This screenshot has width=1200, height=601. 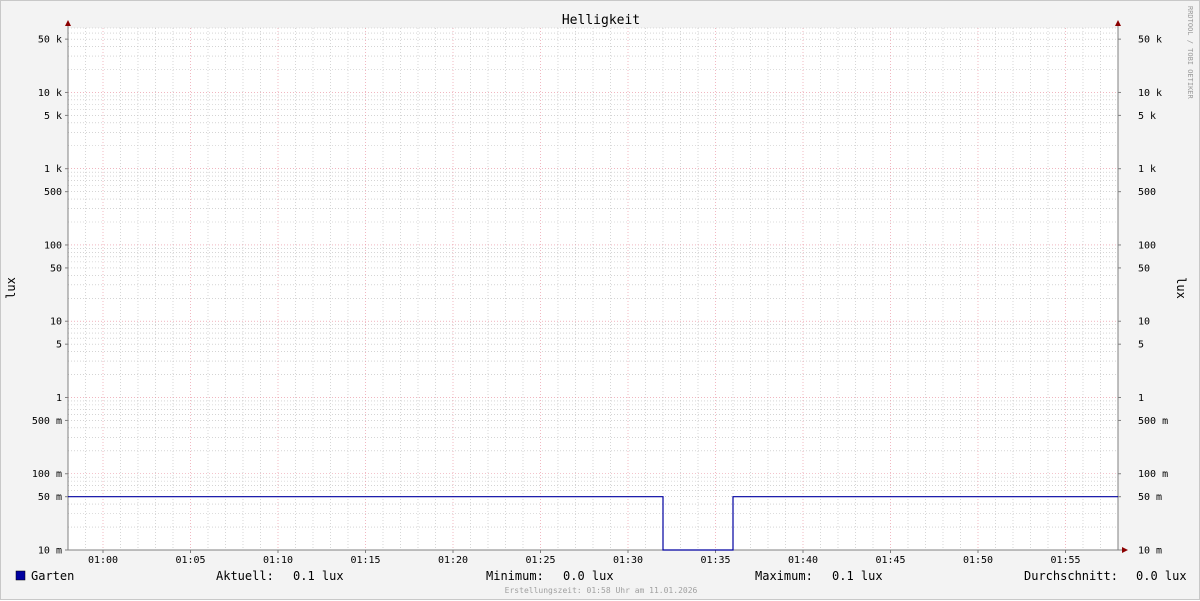 What do you see at coordinates (245, 576) in the screenshot?
I see `legend-stat-label-aktuell: Aktuell:` at bounding box center [245, 576].